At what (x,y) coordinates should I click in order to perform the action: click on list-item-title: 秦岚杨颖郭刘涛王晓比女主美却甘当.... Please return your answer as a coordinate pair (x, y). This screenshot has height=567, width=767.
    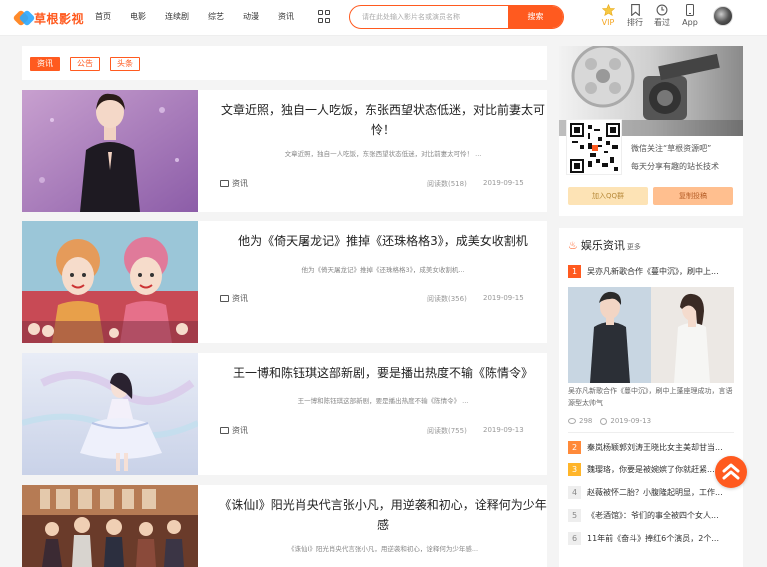
    Looking at the image, I should click on (655, 447).